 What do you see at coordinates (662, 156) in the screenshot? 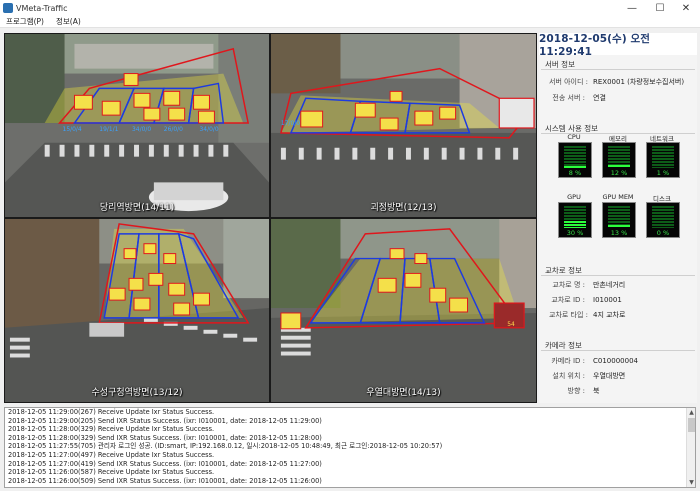
I see `network-meter: 네트워크 1 %` at bounding box center [662, 156].